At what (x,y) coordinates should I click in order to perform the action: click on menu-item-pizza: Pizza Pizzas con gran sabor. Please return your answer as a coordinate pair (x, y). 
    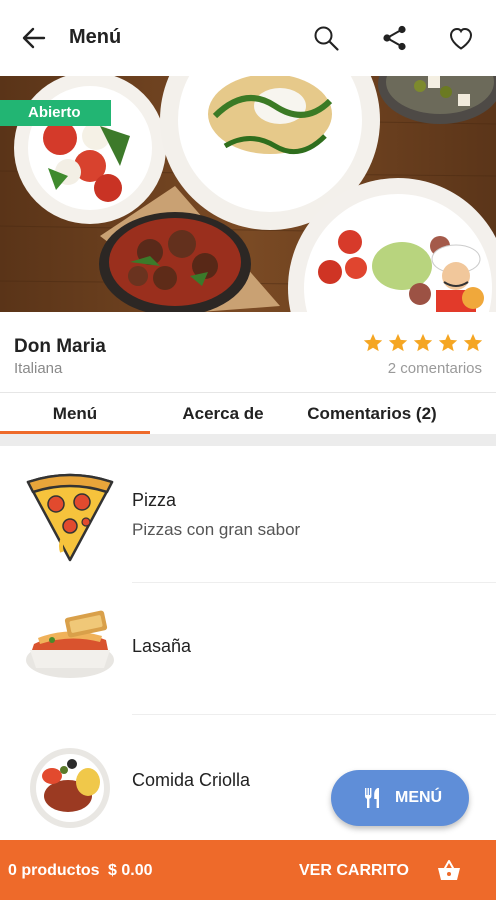
    Looking at the image, I should click on (248, 512).